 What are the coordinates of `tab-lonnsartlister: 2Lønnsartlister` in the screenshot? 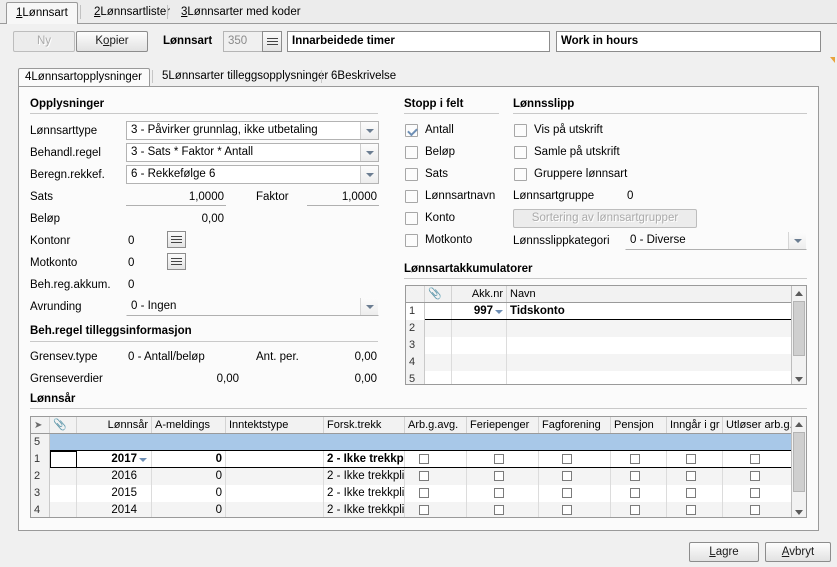 It's located at (132, 13).